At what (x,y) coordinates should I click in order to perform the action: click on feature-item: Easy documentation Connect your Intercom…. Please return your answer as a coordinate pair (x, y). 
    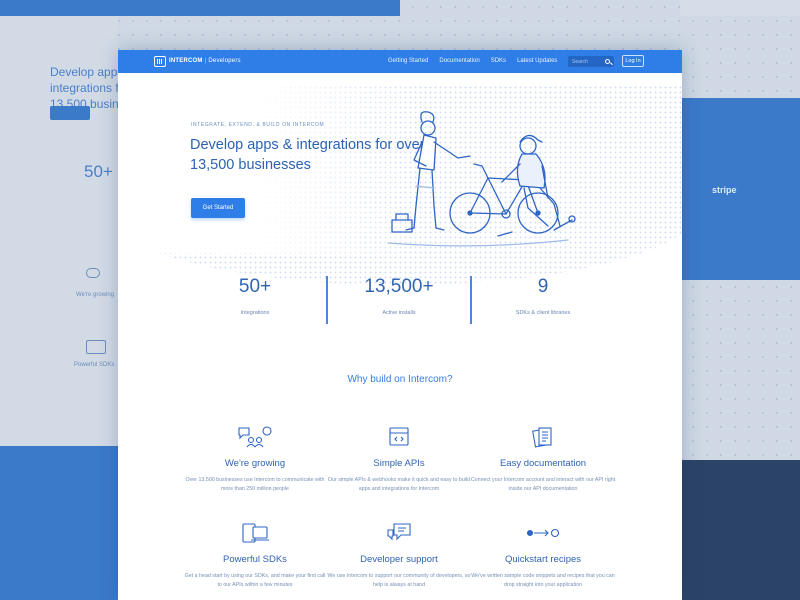
    Looking at the image, I should click on (543, 459).